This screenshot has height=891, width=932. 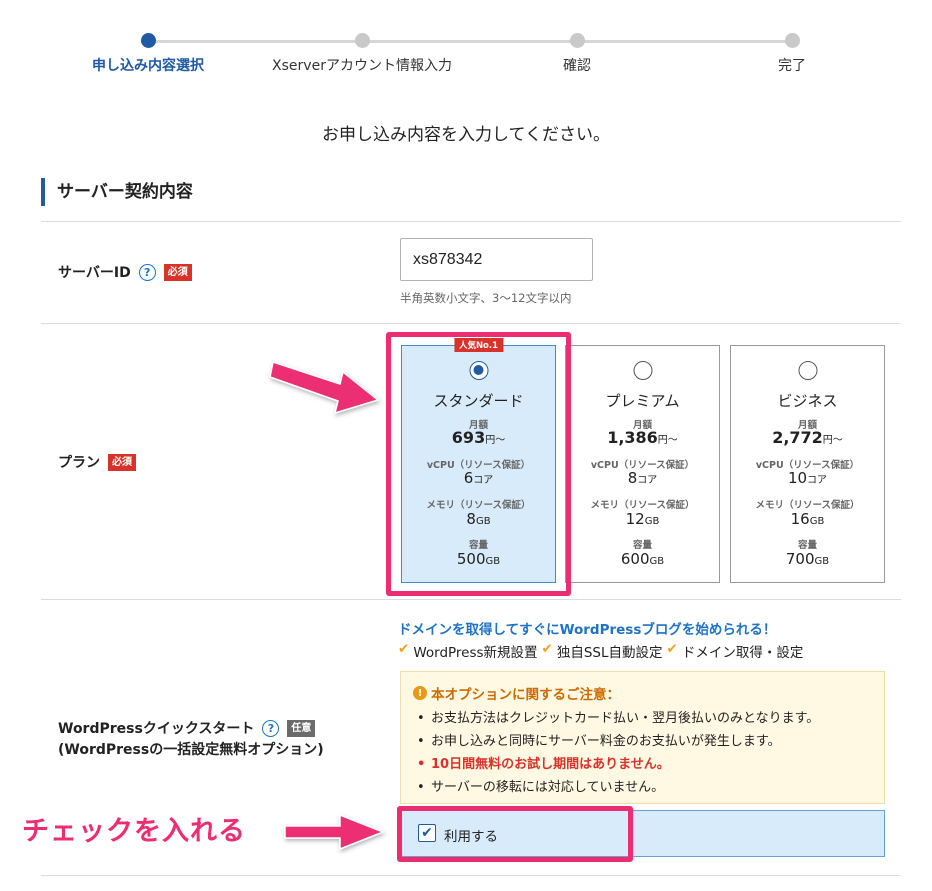 What do you see at coordinates (642, 787) in the screenshot?
I see `notice-item: サーバーの移転には対応していません。` at bounding box center [642, 787].